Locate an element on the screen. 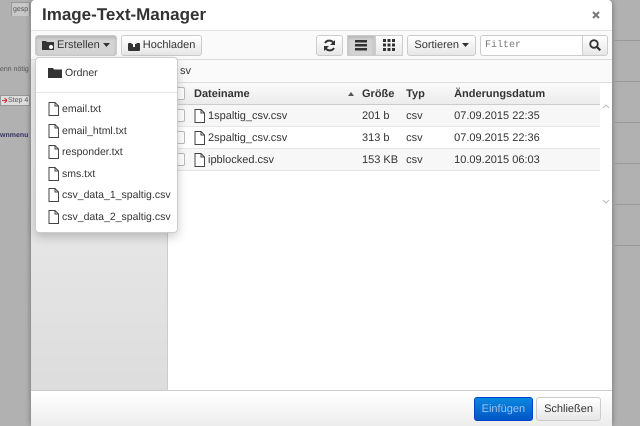 The image size is (640, 426). grid-icon is located at coordinates (389, 45).